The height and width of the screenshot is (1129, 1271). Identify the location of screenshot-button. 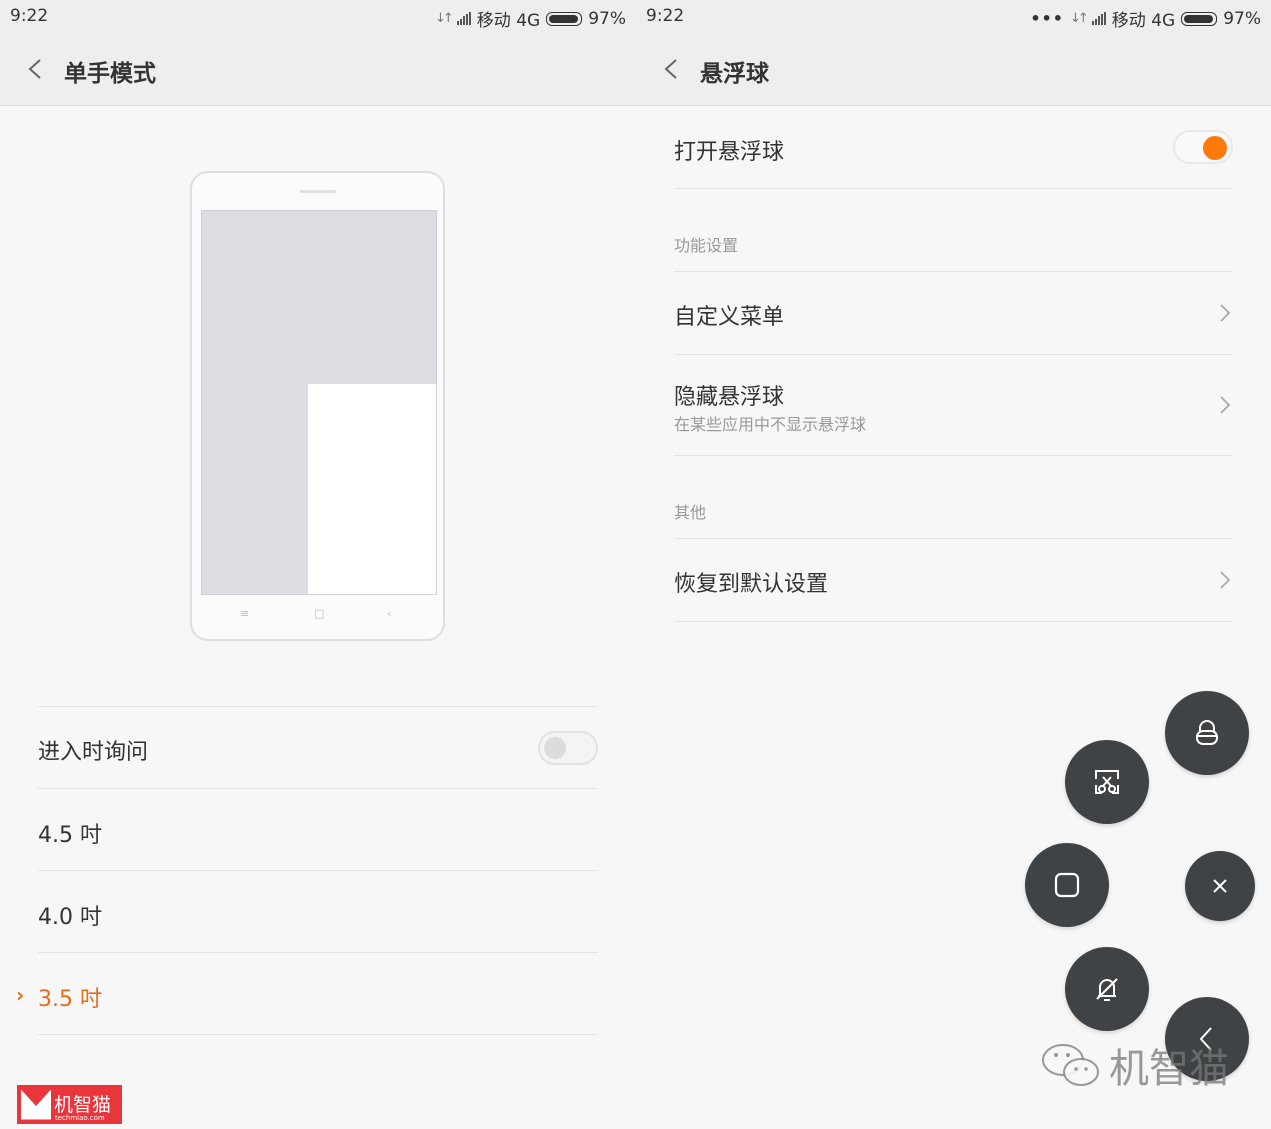
(1107, 782).